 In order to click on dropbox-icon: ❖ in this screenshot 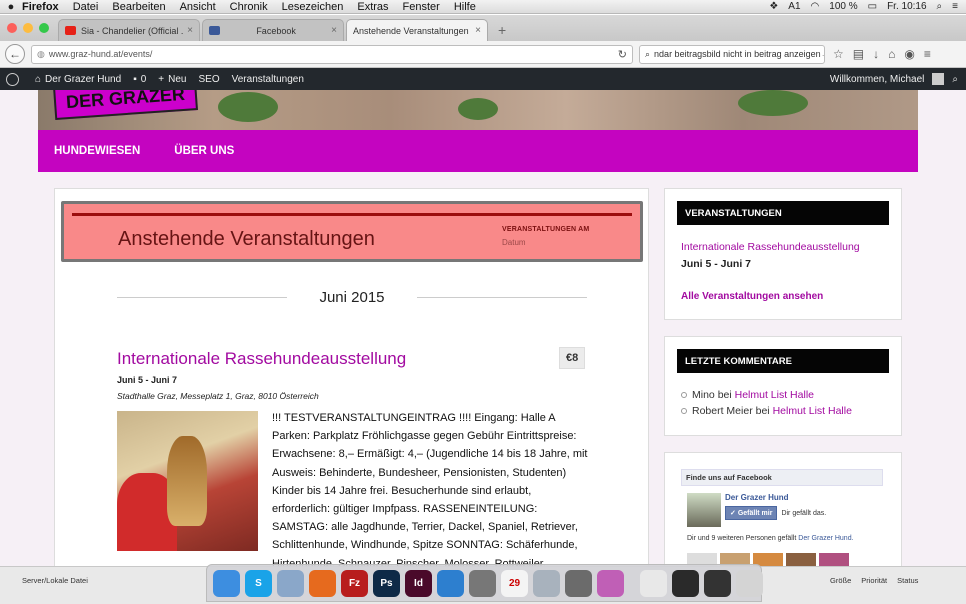, I will do `click(773, 6)`.